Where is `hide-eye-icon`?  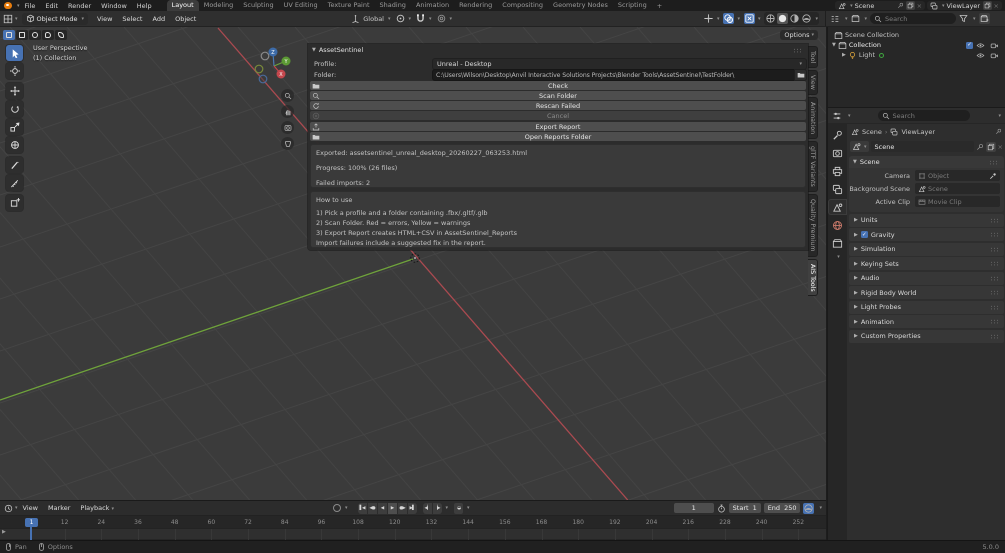 hide-eye-icon is located at coordinates (980, 55).